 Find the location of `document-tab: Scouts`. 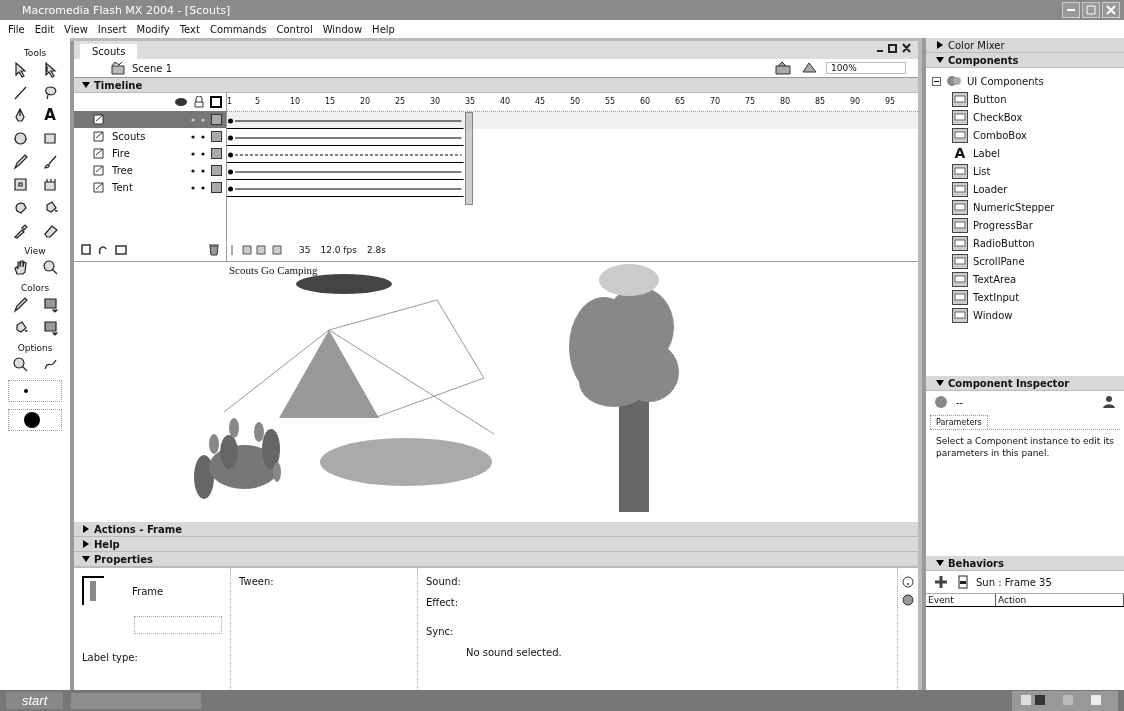

document-tab: Scouts is located at coordinates (109, 51).